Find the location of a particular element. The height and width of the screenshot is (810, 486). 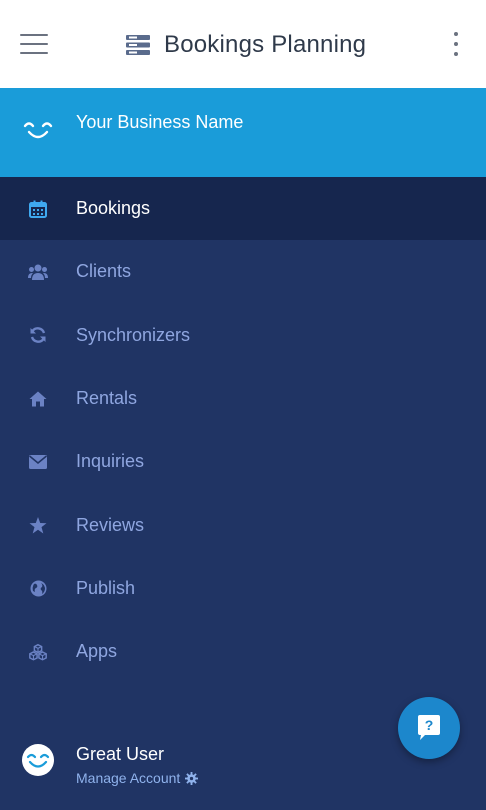

sidebar-item-label: Inquiries is located at coordinates (110, 461).